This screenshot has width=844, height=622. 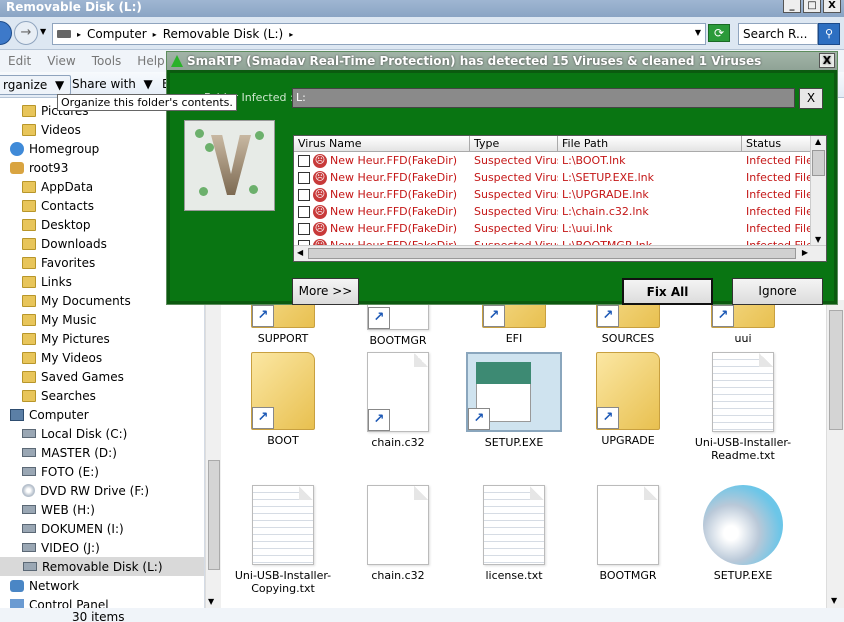 I want to click on sidebar-item-videos: Videos, so click(x=51, y=129).